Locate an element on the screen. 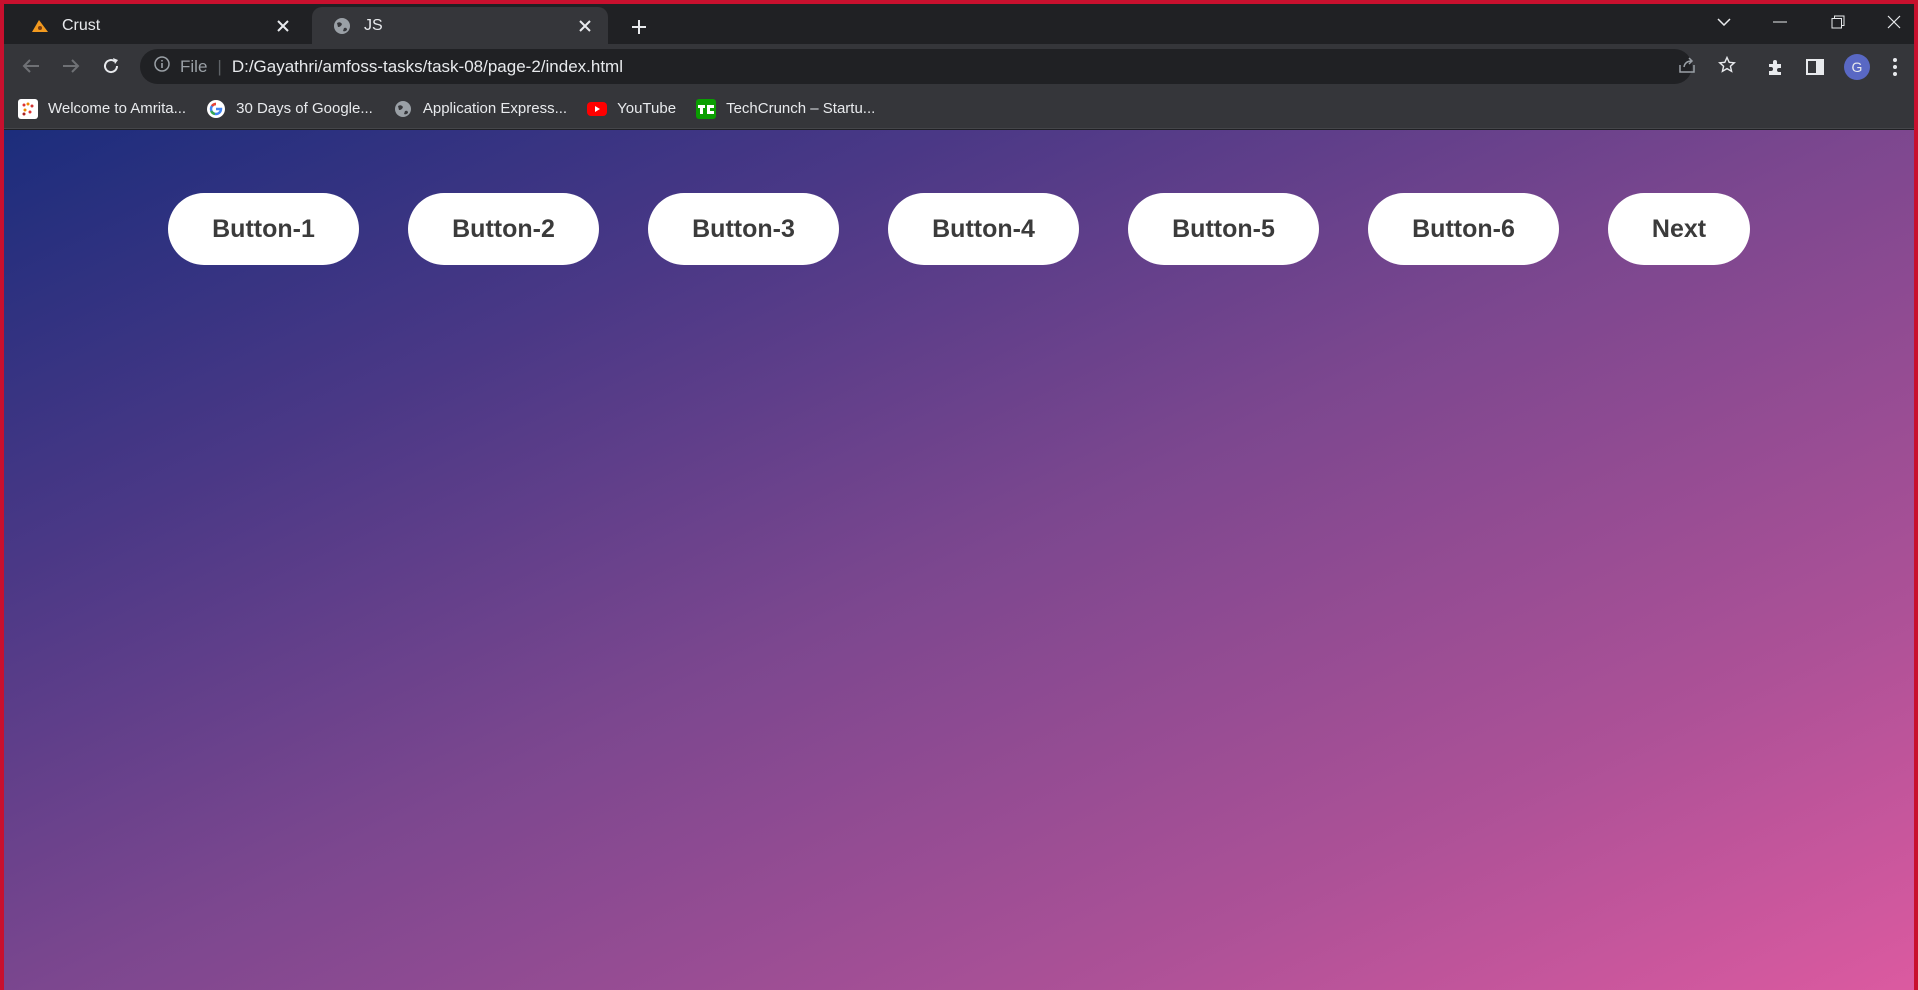  next-button: Next is located at coordinates (1679, 229).